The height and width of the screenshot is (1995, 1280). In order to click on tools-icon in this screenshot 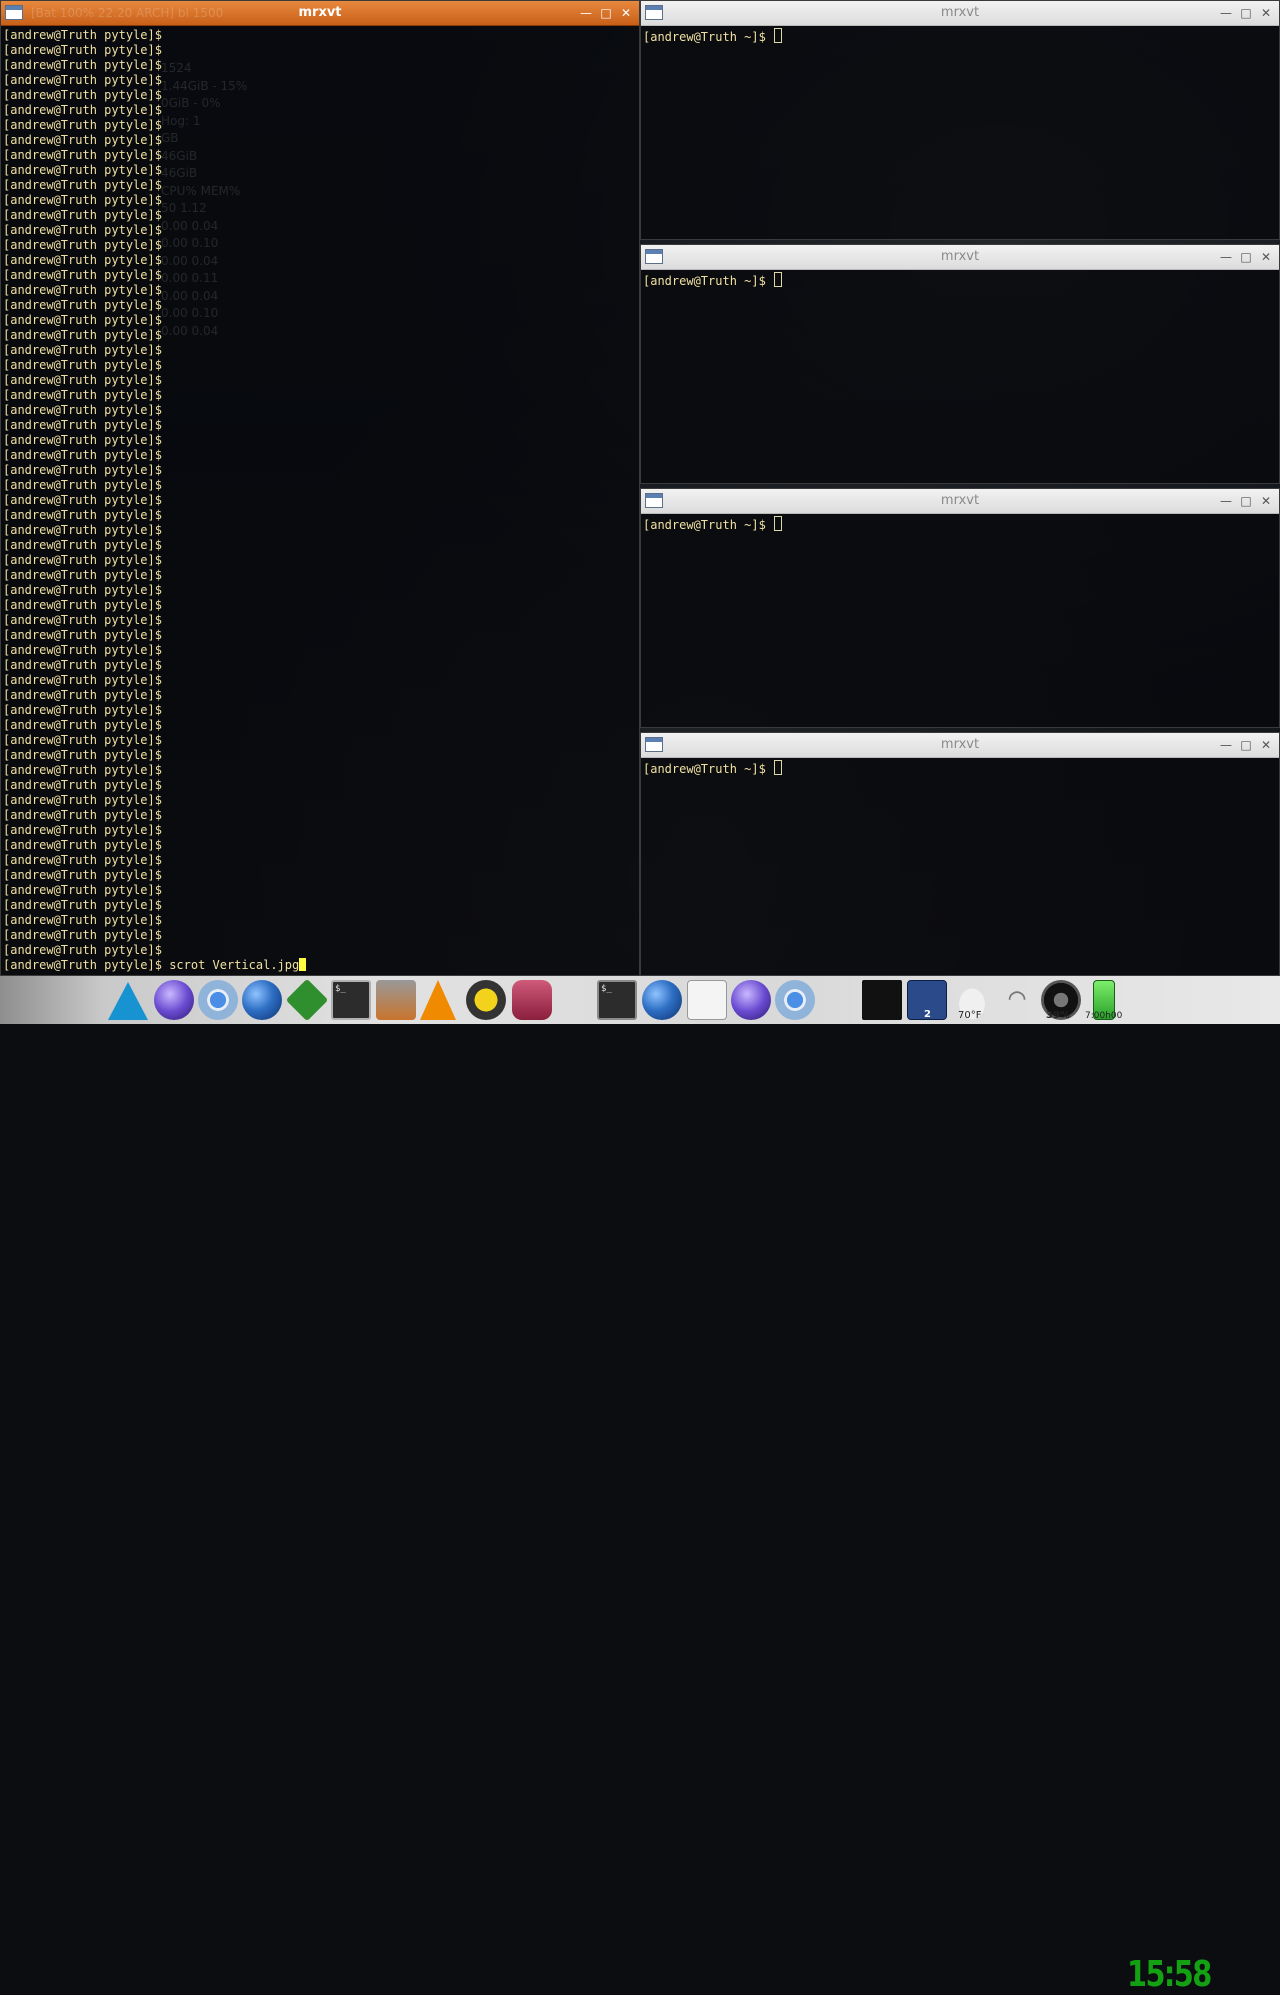, I will do `click(396, 1000)`.